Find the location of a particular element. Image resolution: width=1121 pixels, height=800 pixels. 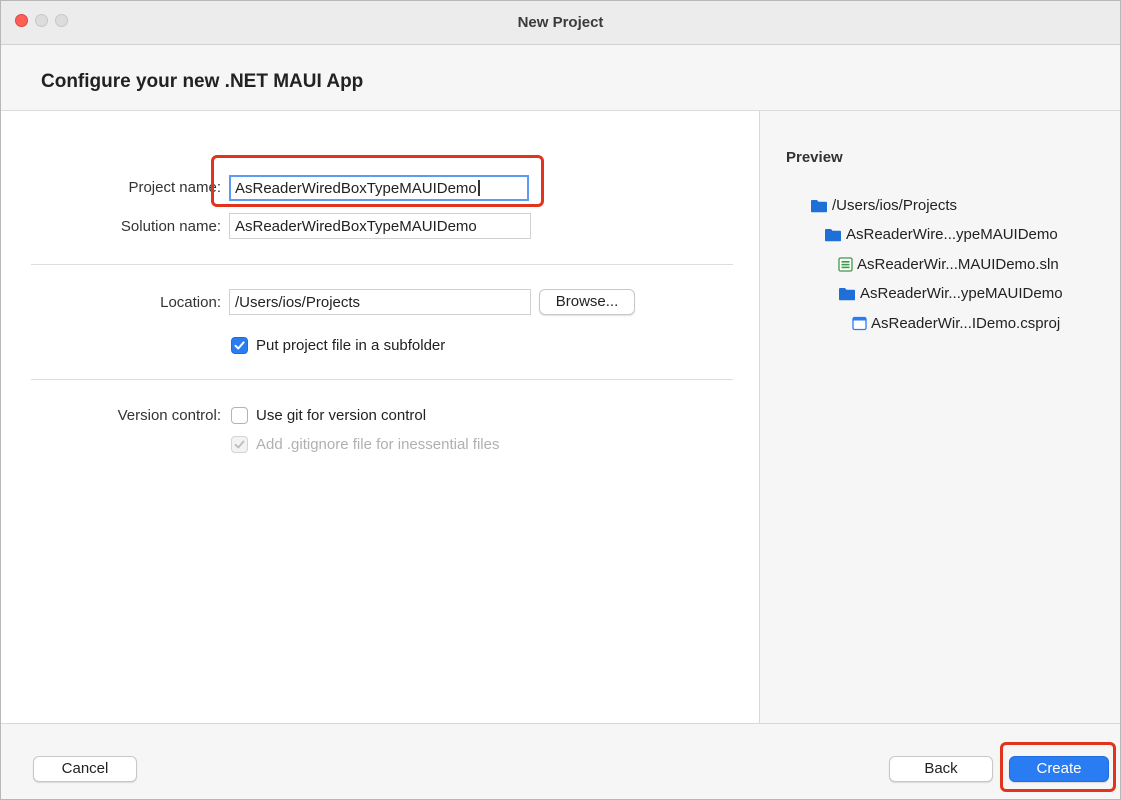

use-git-label: Use git for version control is located at coordinates (341, 415).